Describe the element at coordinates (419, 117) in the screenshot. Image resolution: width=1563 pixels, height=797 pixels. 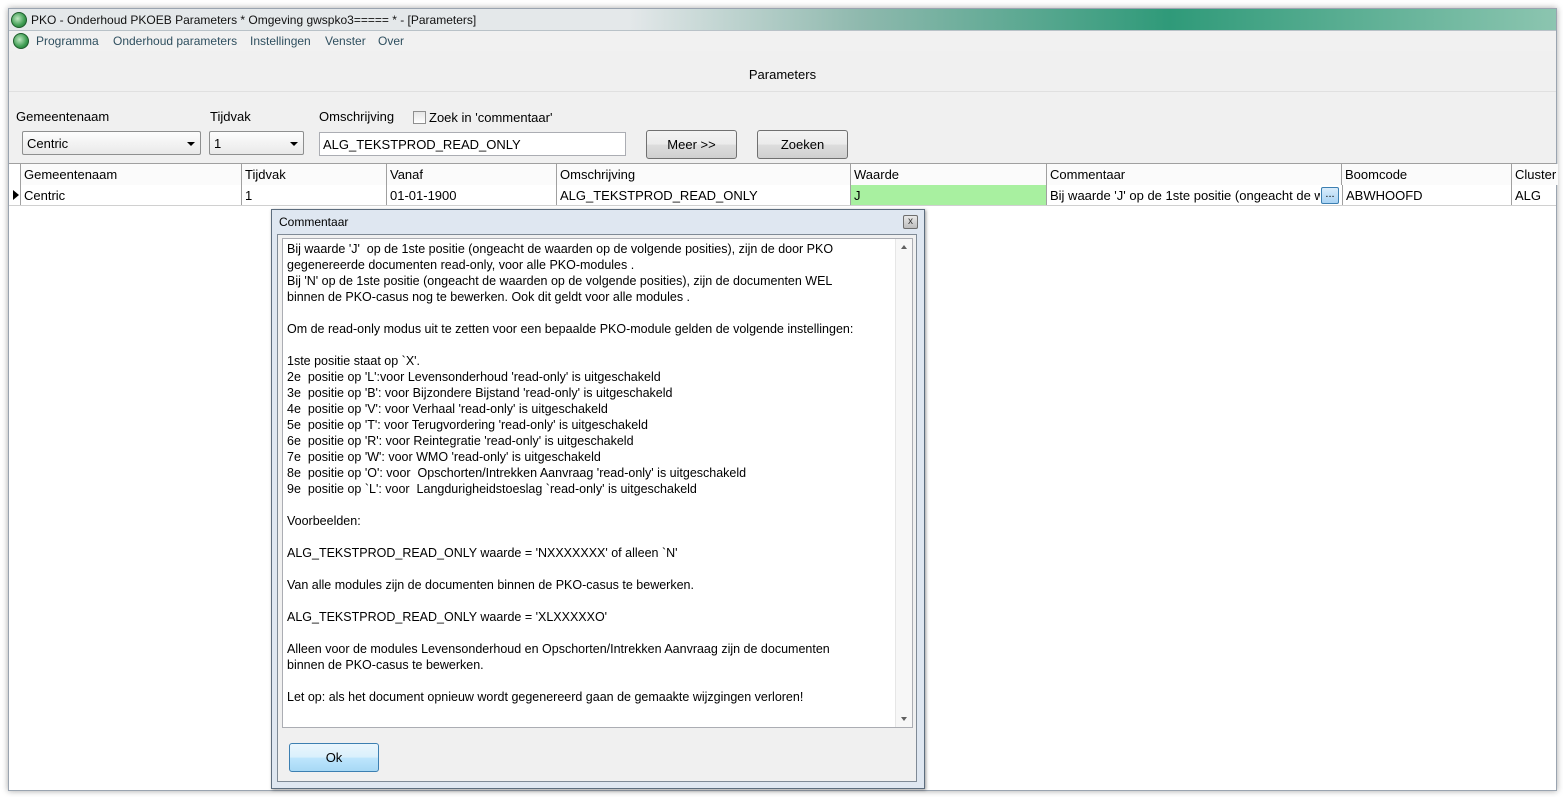
I see `zoek-commentaar-checkbox` at that location.